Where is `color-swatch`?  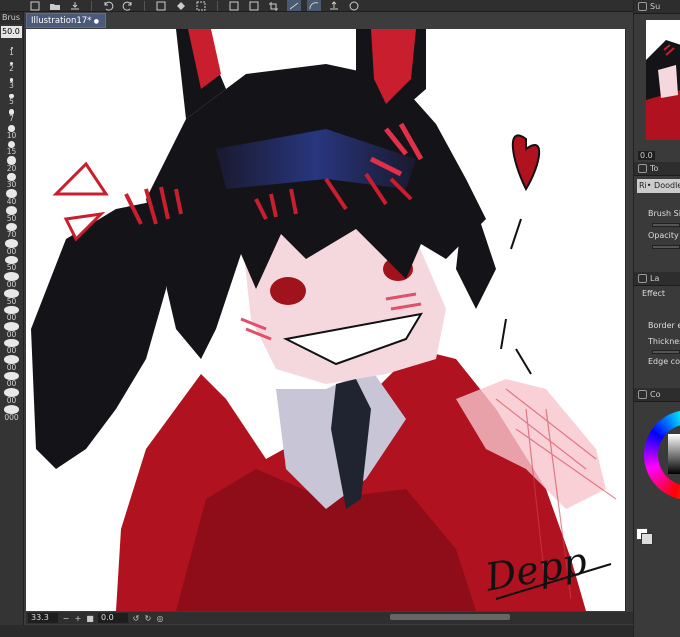
color-swatch is located at coordinates (644, 536).